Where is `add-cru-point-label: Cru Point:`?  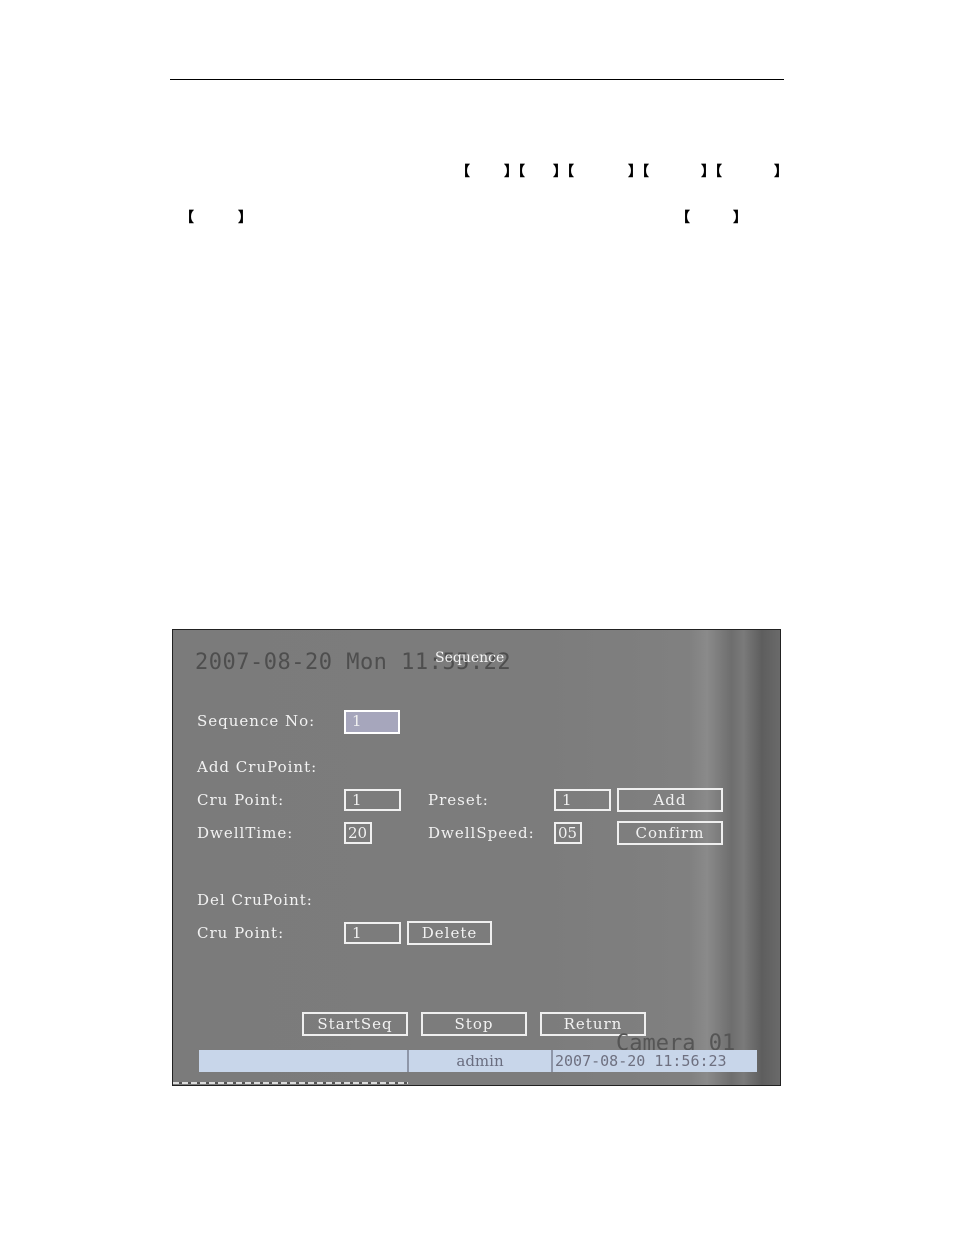 add-cru-point-label: Cru Point: is located at coordinates (241, 800).